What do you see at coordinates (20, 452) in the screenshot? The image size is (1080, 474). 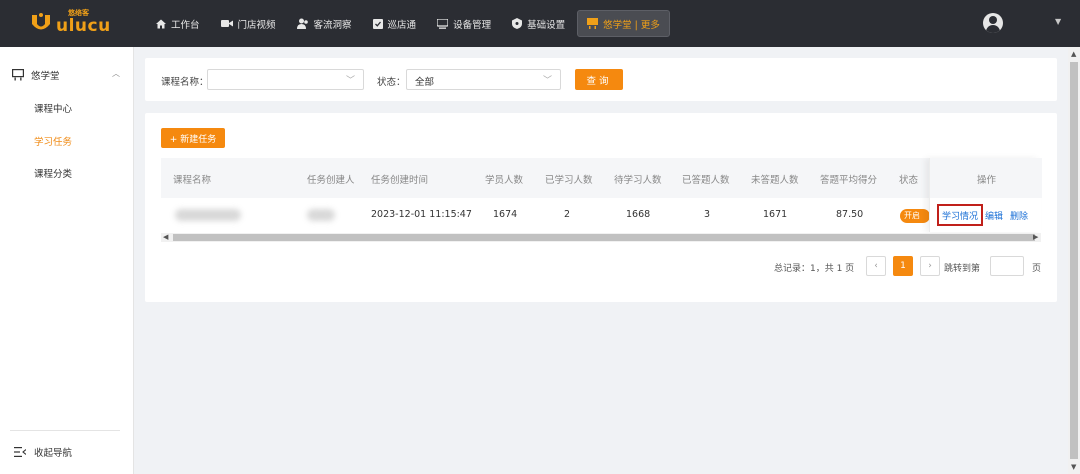 I see `collapse-menu-icon` at bounding box center [20, 452].